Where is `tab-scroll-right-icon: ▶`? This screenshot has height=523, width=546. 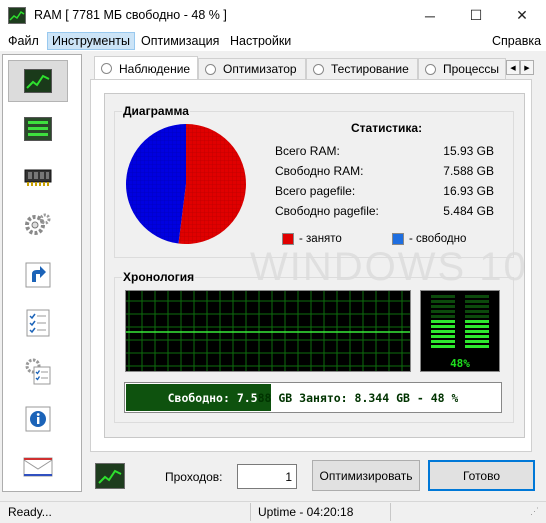 tab-scroll-right-icon: ▶ is located at coordinates (527, 67).